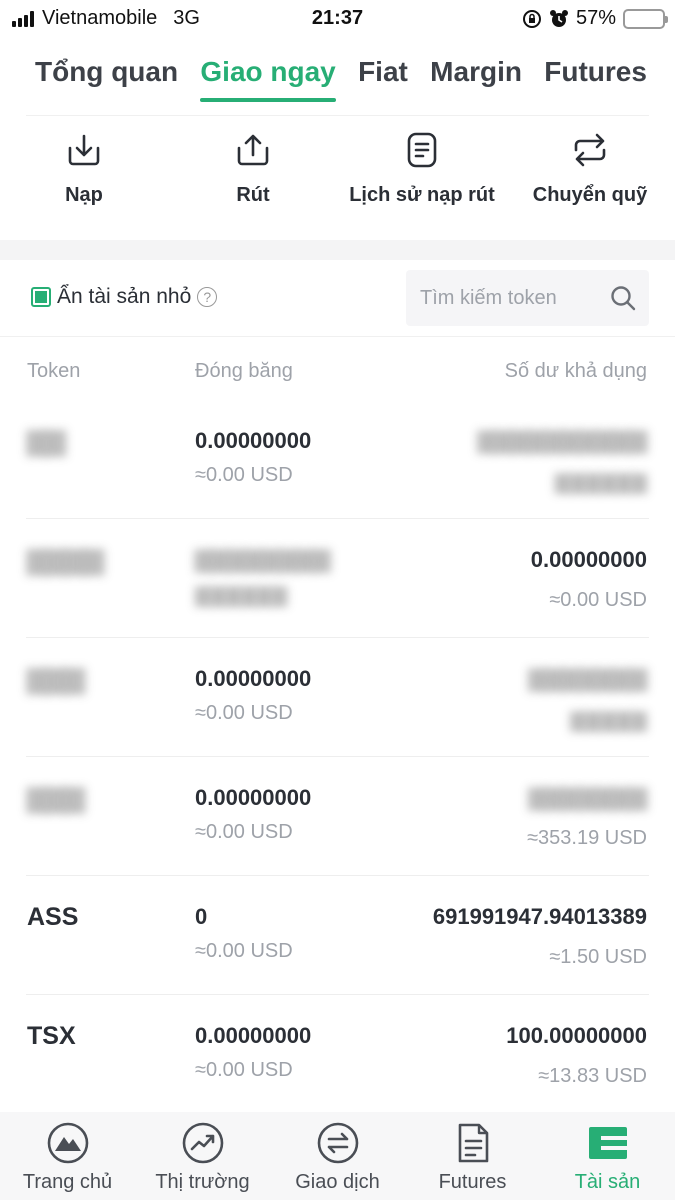  What do you see at coordinates (473, 1143) in the screenshot?
I see `futures-icon` at bounding box center [473, 1143].